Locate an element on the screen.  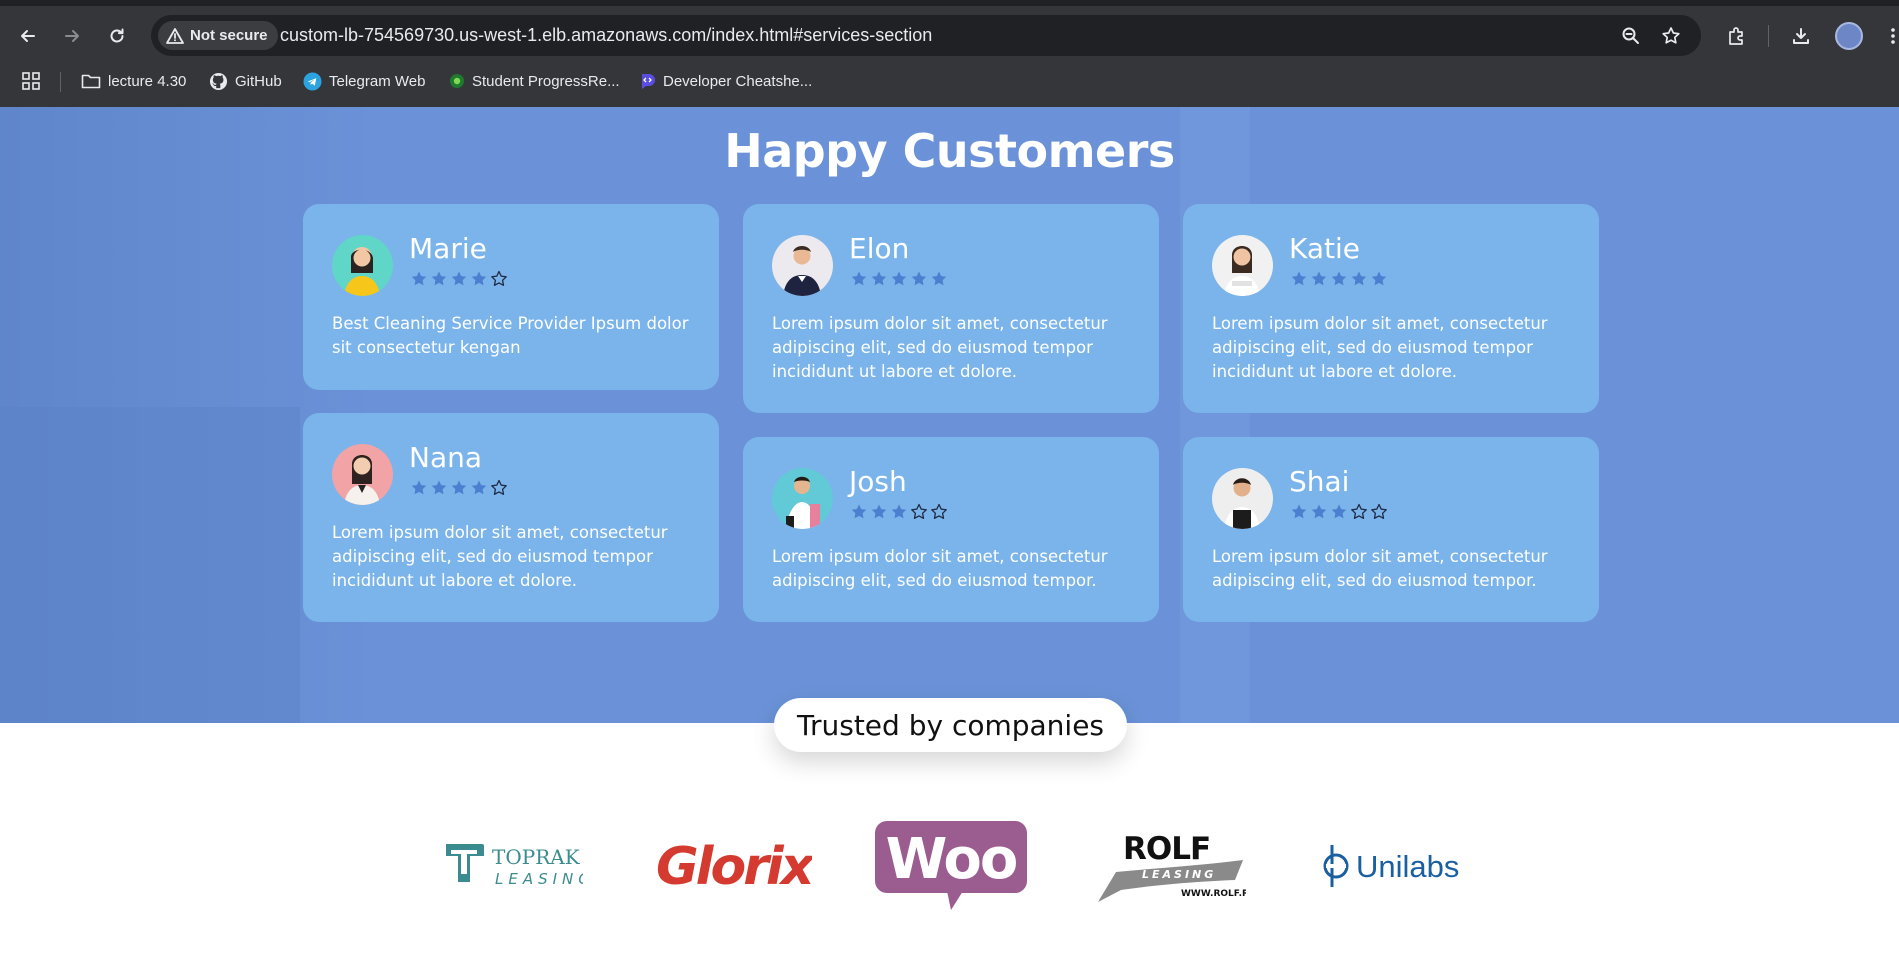
arrow-right-icon is located at coordinates (72, 36).